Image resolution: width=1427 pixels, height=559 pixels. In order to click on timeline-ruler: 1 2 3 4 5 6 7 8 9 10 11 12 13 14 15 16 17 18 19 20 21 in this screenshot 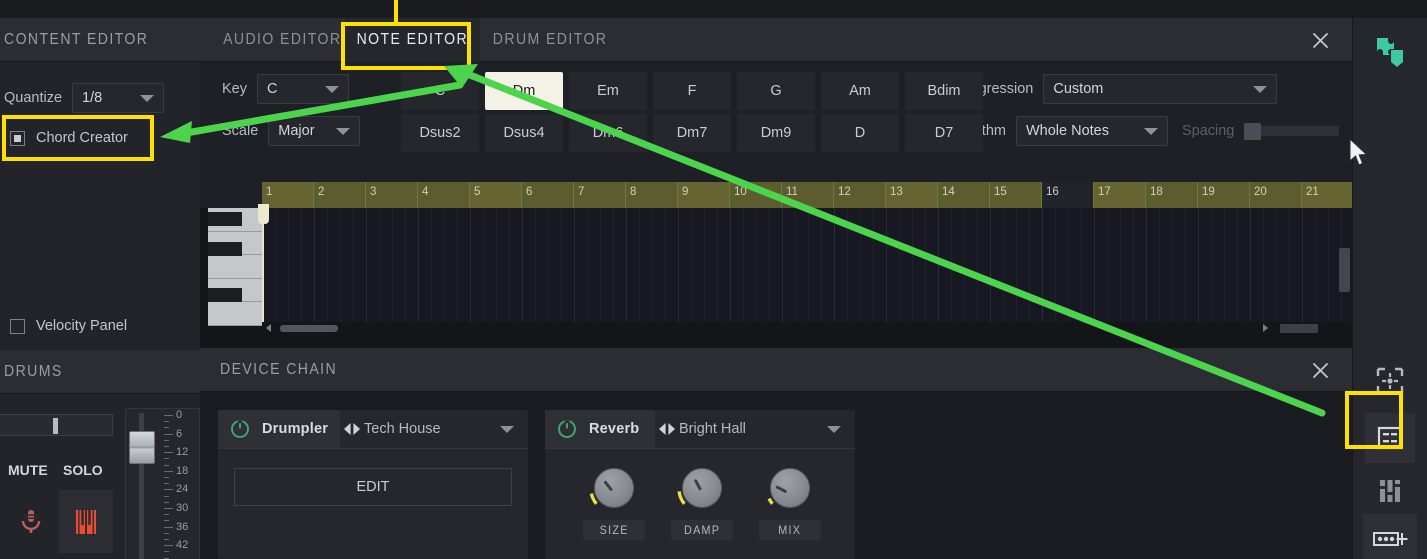, I will do `click(776, 195)`.